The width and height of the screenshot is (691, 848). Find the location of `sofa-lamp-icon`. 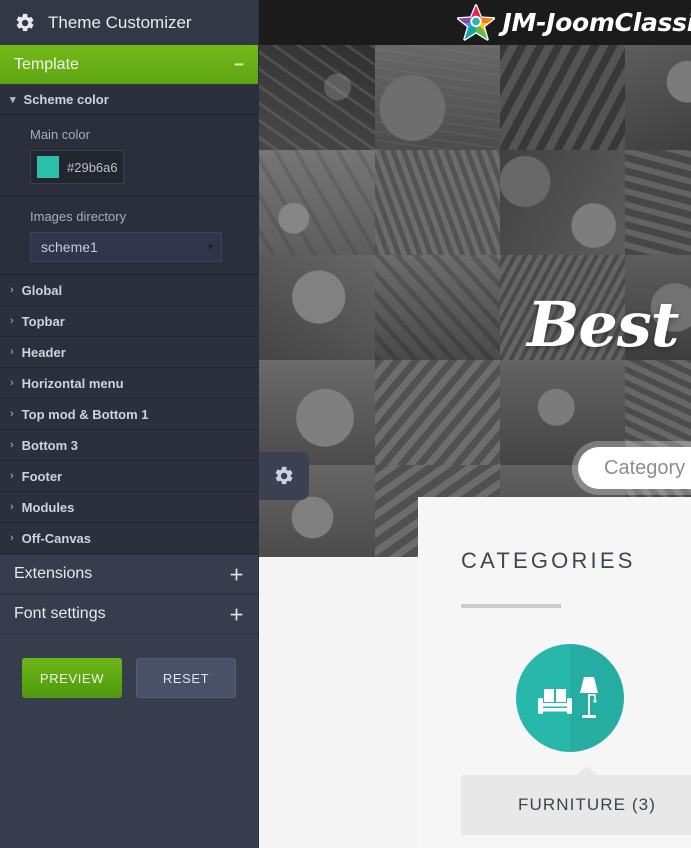

sofa-lamp-icon is located at coordinates (568, 697).